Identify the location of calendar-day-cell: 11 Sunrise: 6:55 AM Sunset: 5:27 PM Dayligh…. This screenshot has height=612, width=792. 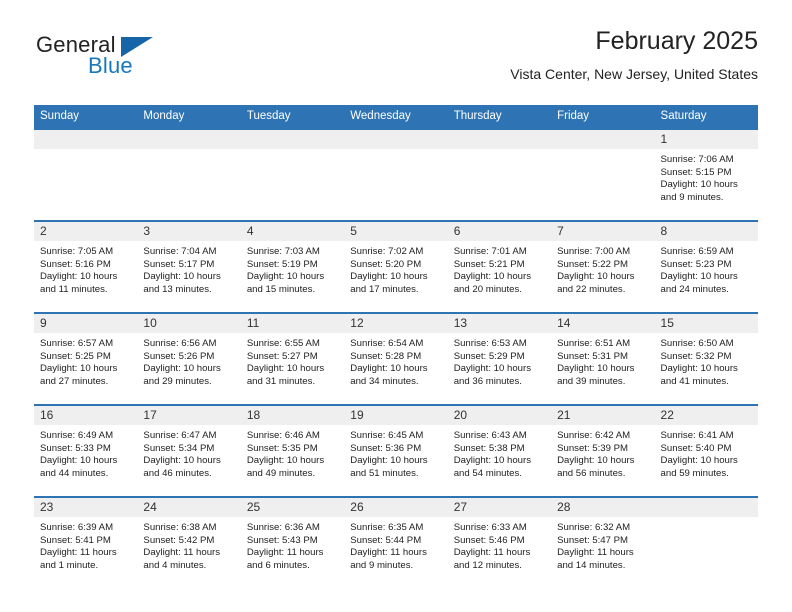
(292, 358).